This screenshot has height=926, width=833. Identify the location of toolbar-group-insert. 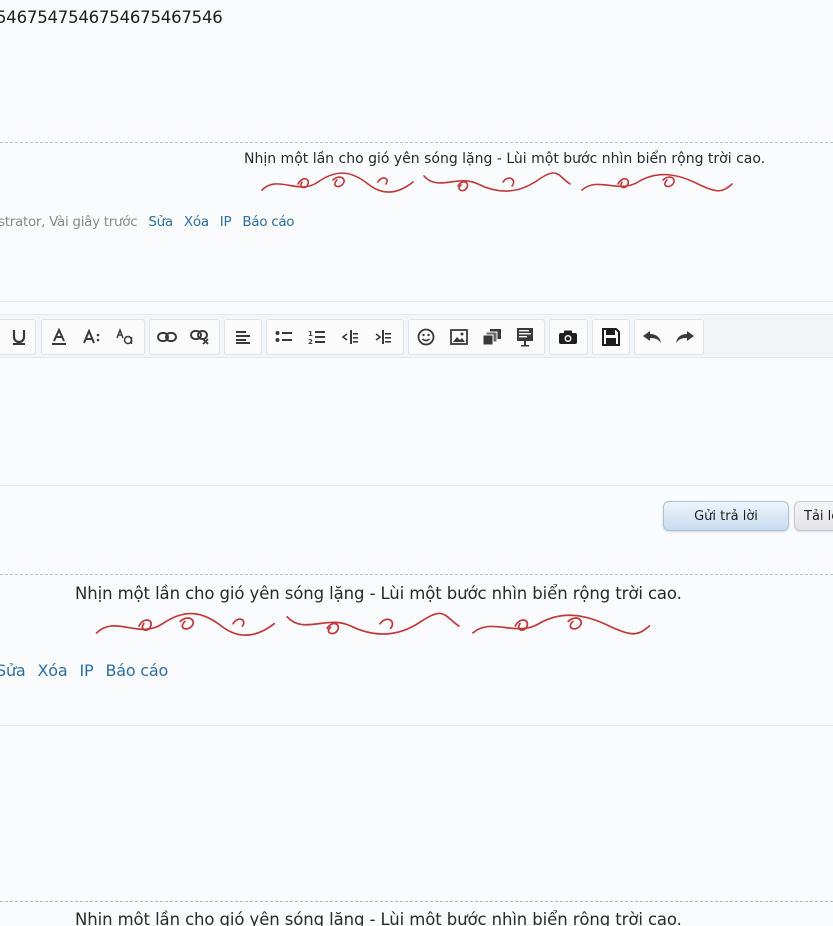
(476, 337).